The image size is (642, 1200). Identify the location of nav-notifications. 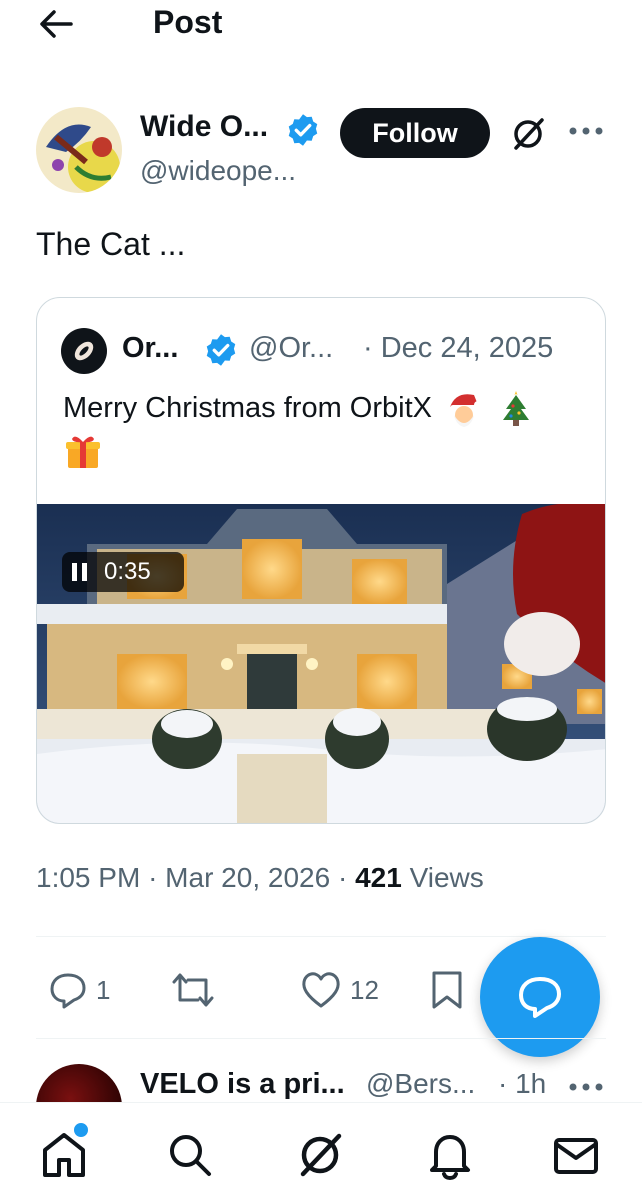
(450, 1155).